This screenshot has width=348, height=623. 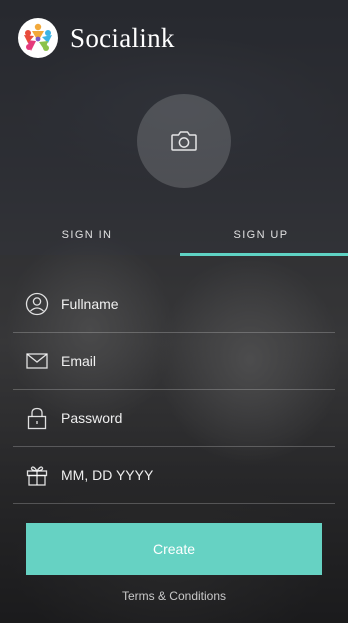 What do you see at coordinates (37, 304) in the screenshot?
I see `user-icon` at bounding box center [37, 304].